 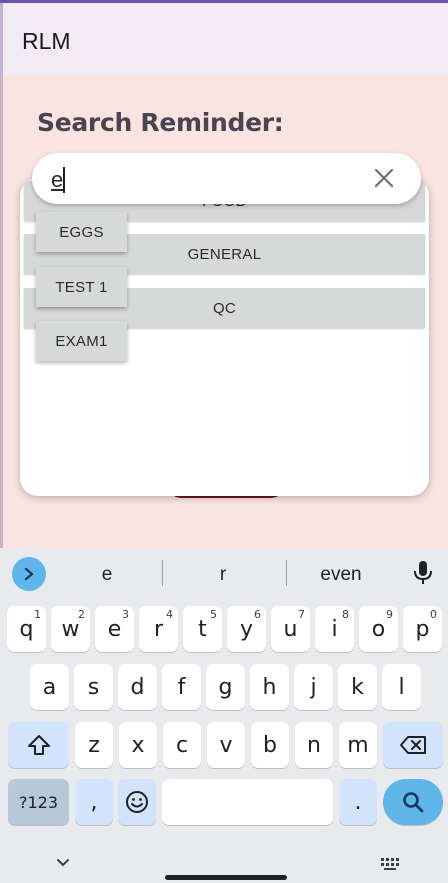 I want to click on key-l: l, so click(x=401, y=687).